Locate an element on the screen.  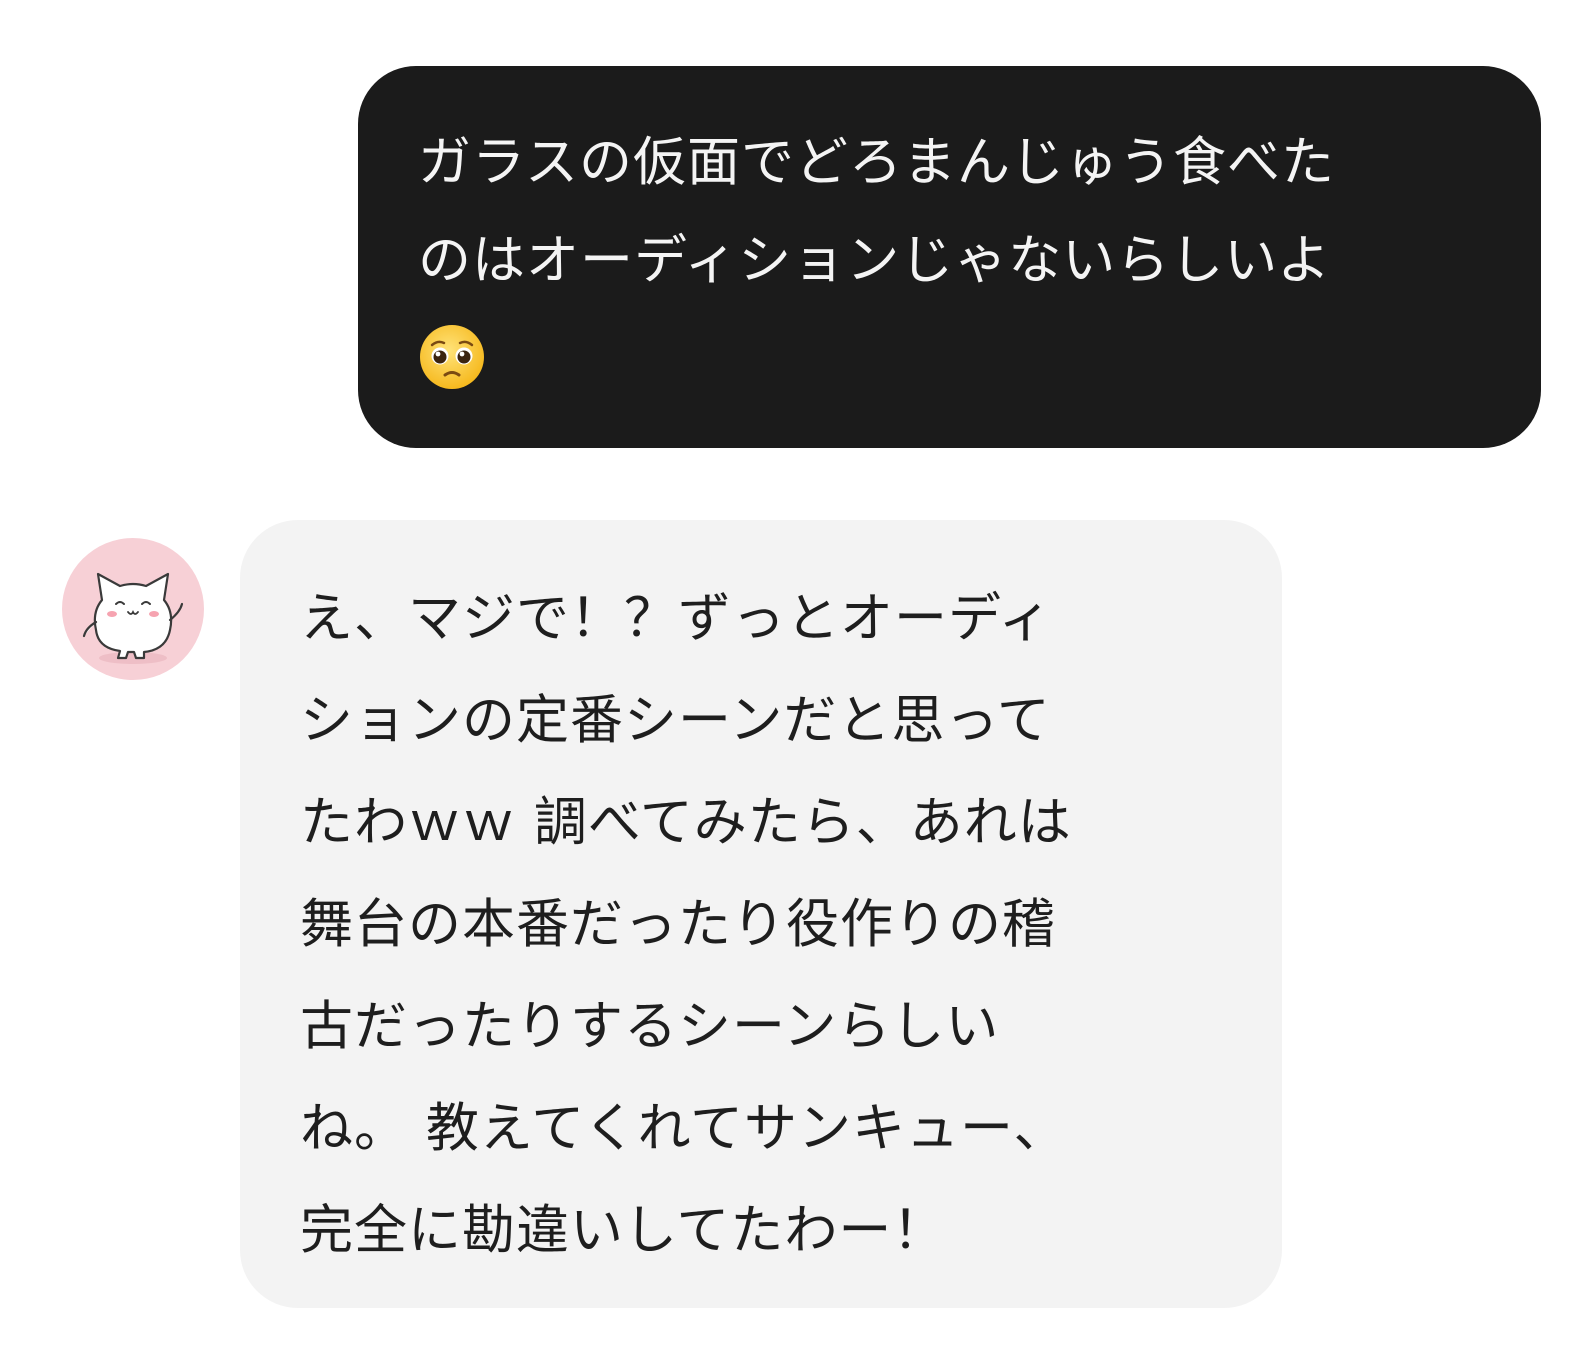
pleading-face-emoji-line is located at coordinates (959, 359).